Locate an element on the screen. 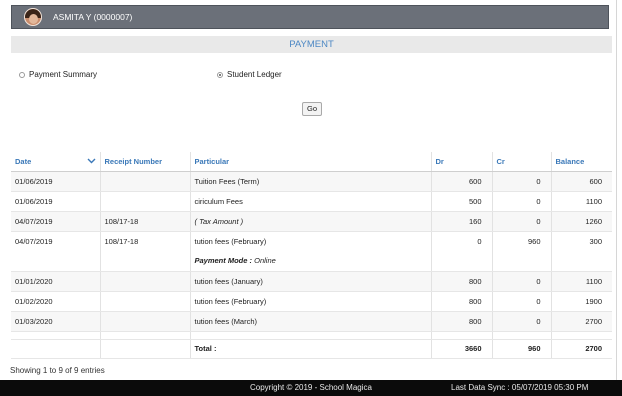 The width and height of the screenshot is (622, 396). col-particular: Particular is located at coordinates (311, 162).